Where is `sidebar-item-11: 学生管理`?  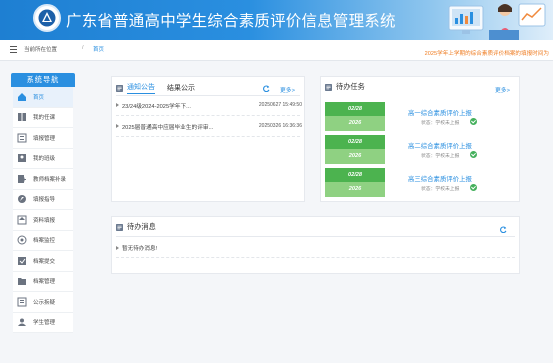
sidebar-item-11: 学生管理 is located at coordinates (43, 322).